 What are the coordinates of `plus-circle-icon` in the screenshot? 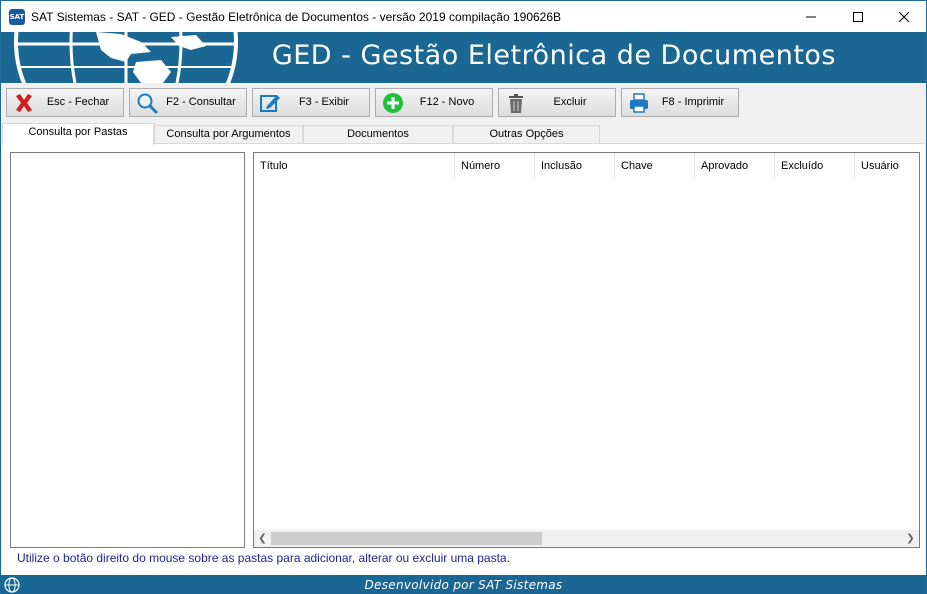 It's located at (393, 103).